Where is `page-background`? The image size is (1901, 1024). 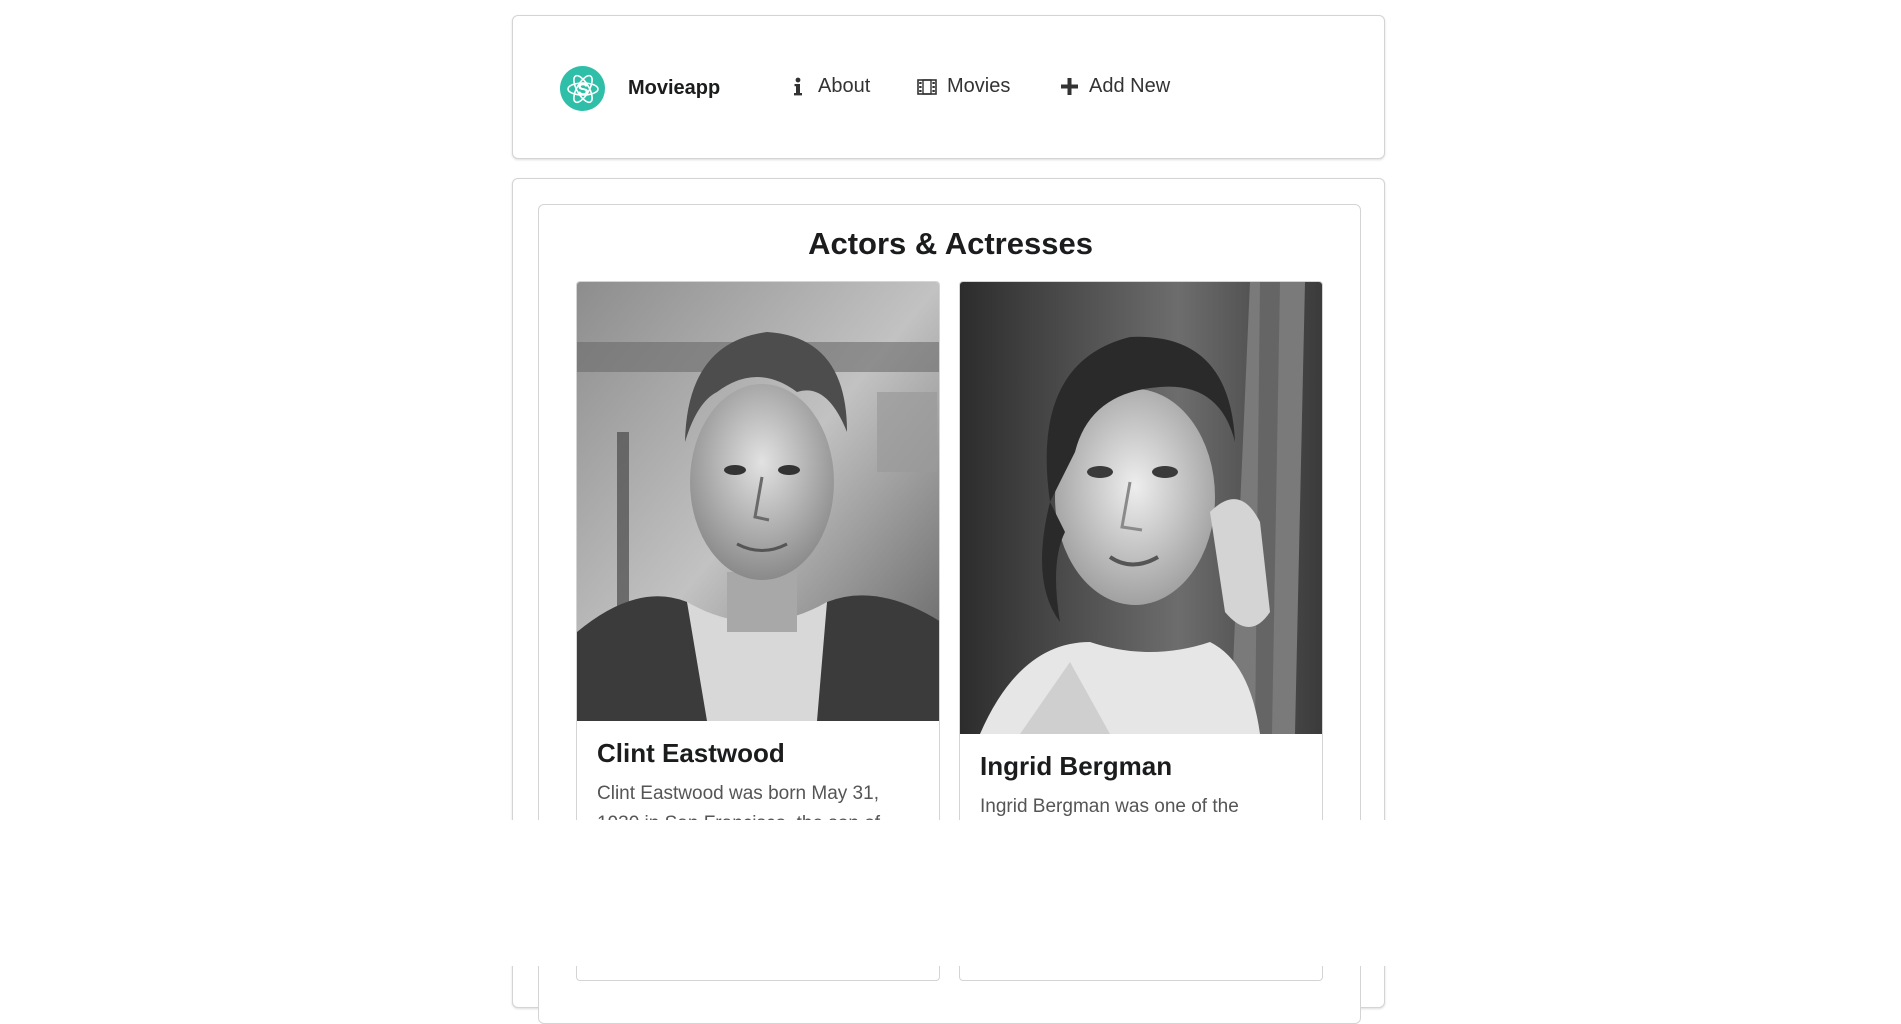 page-background is located at coordinates (950, 893).